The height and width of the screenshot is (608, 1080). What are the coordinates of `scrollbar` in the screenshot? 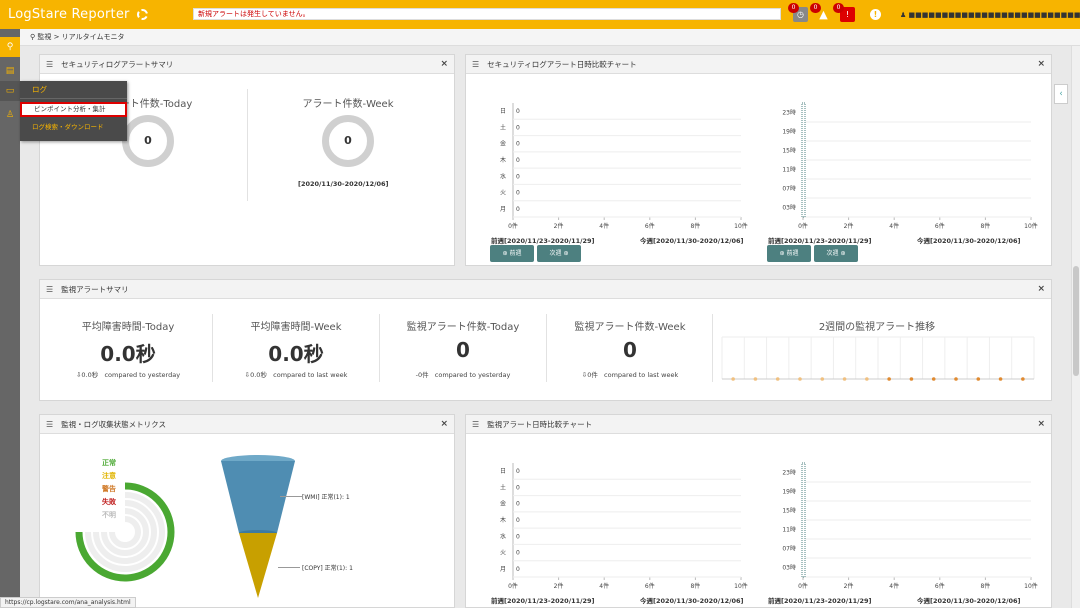 It's located at (1075, 327).